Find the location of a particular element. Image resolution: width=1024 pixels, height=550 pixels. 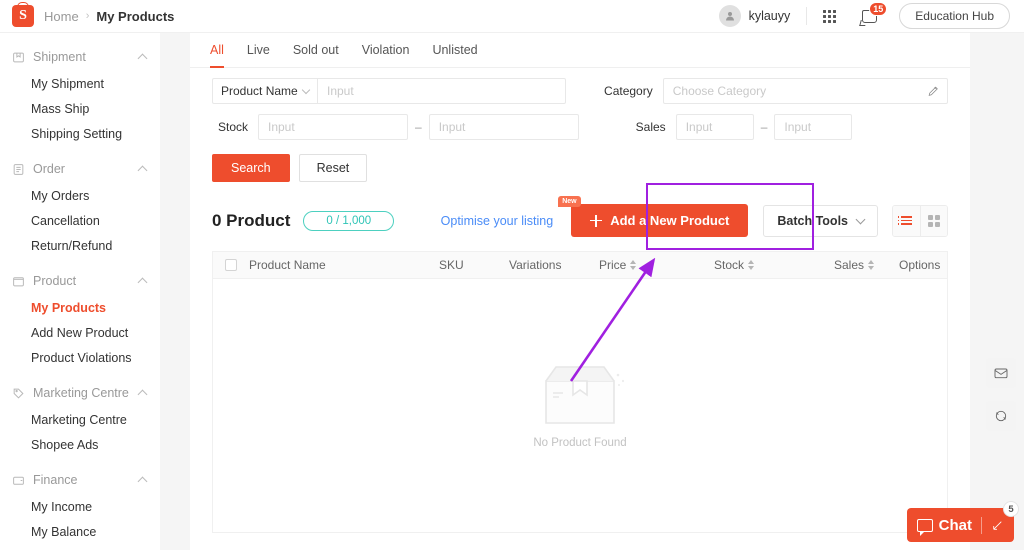

sidebar-group-header-shipment: Shipment is located at coordinates (80, 57).